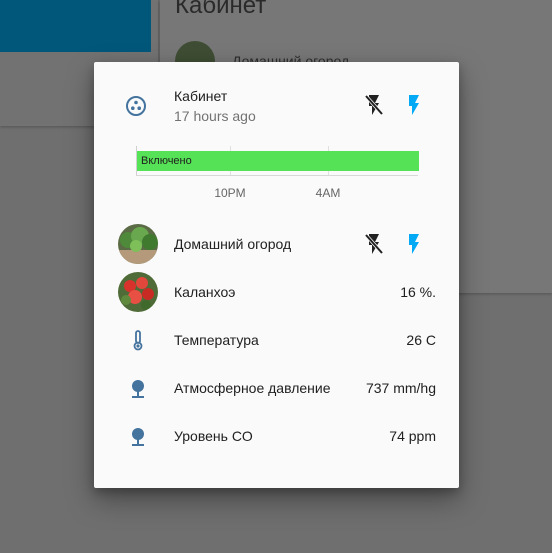  I want to click on entity-title: Кабинет, so click(201, 96).